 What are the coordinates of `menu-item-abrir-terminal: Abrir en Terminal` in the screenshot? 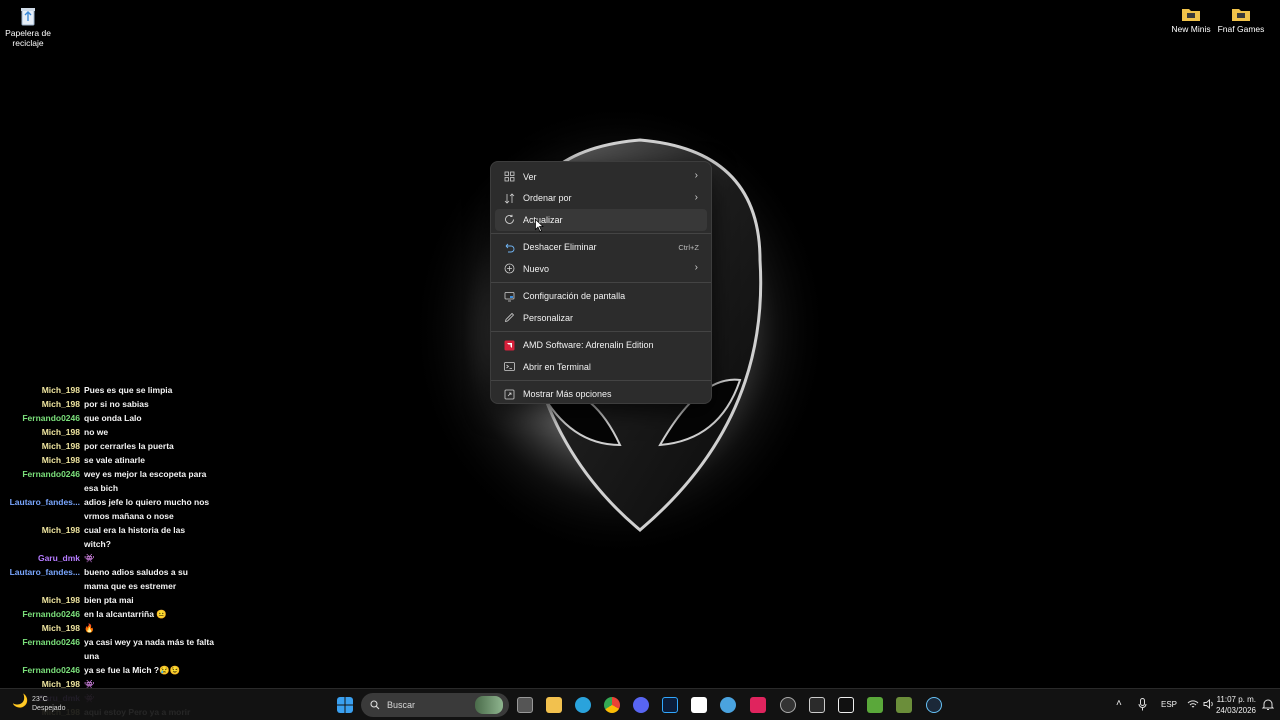 It's located at (601, 367).